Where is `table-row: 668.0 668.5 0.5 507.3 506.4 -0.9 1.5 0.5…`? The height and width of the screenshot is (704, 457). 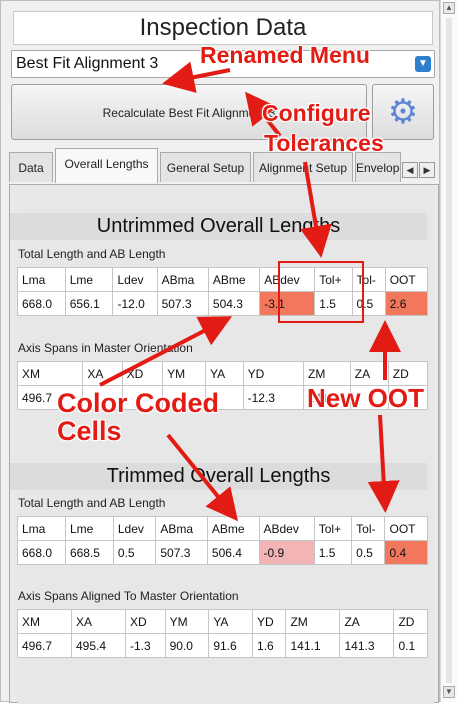 table-row: 668.0 668.5 0.5 507.3 506.4 -0.9 1.5 0.5… is located at coordinates (222, 552).